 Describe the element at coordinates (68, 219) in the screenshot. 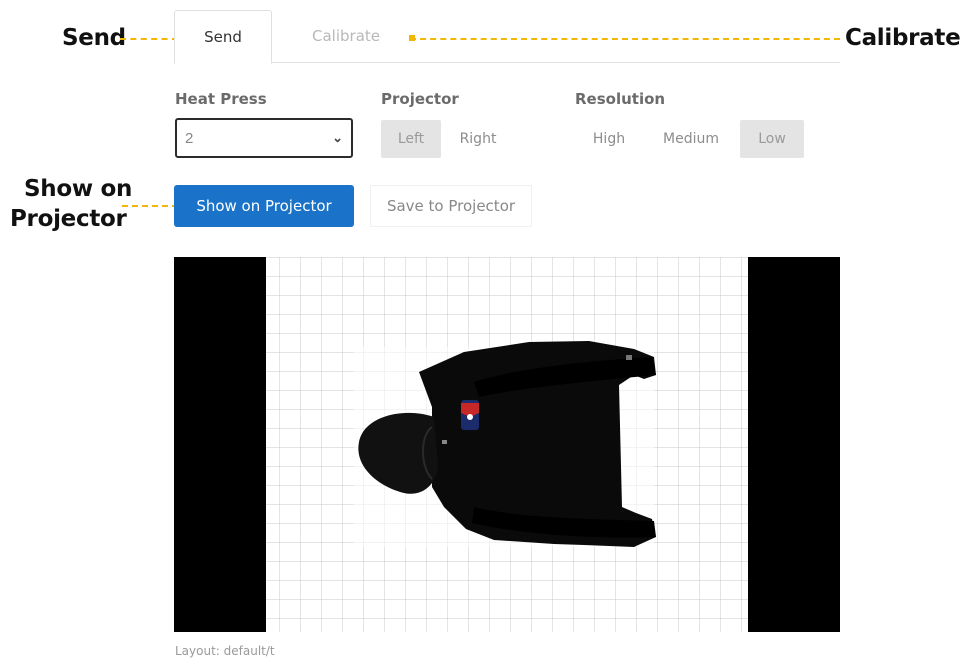

I see `annotation-show-on-projector-line2: Projector` at that location.